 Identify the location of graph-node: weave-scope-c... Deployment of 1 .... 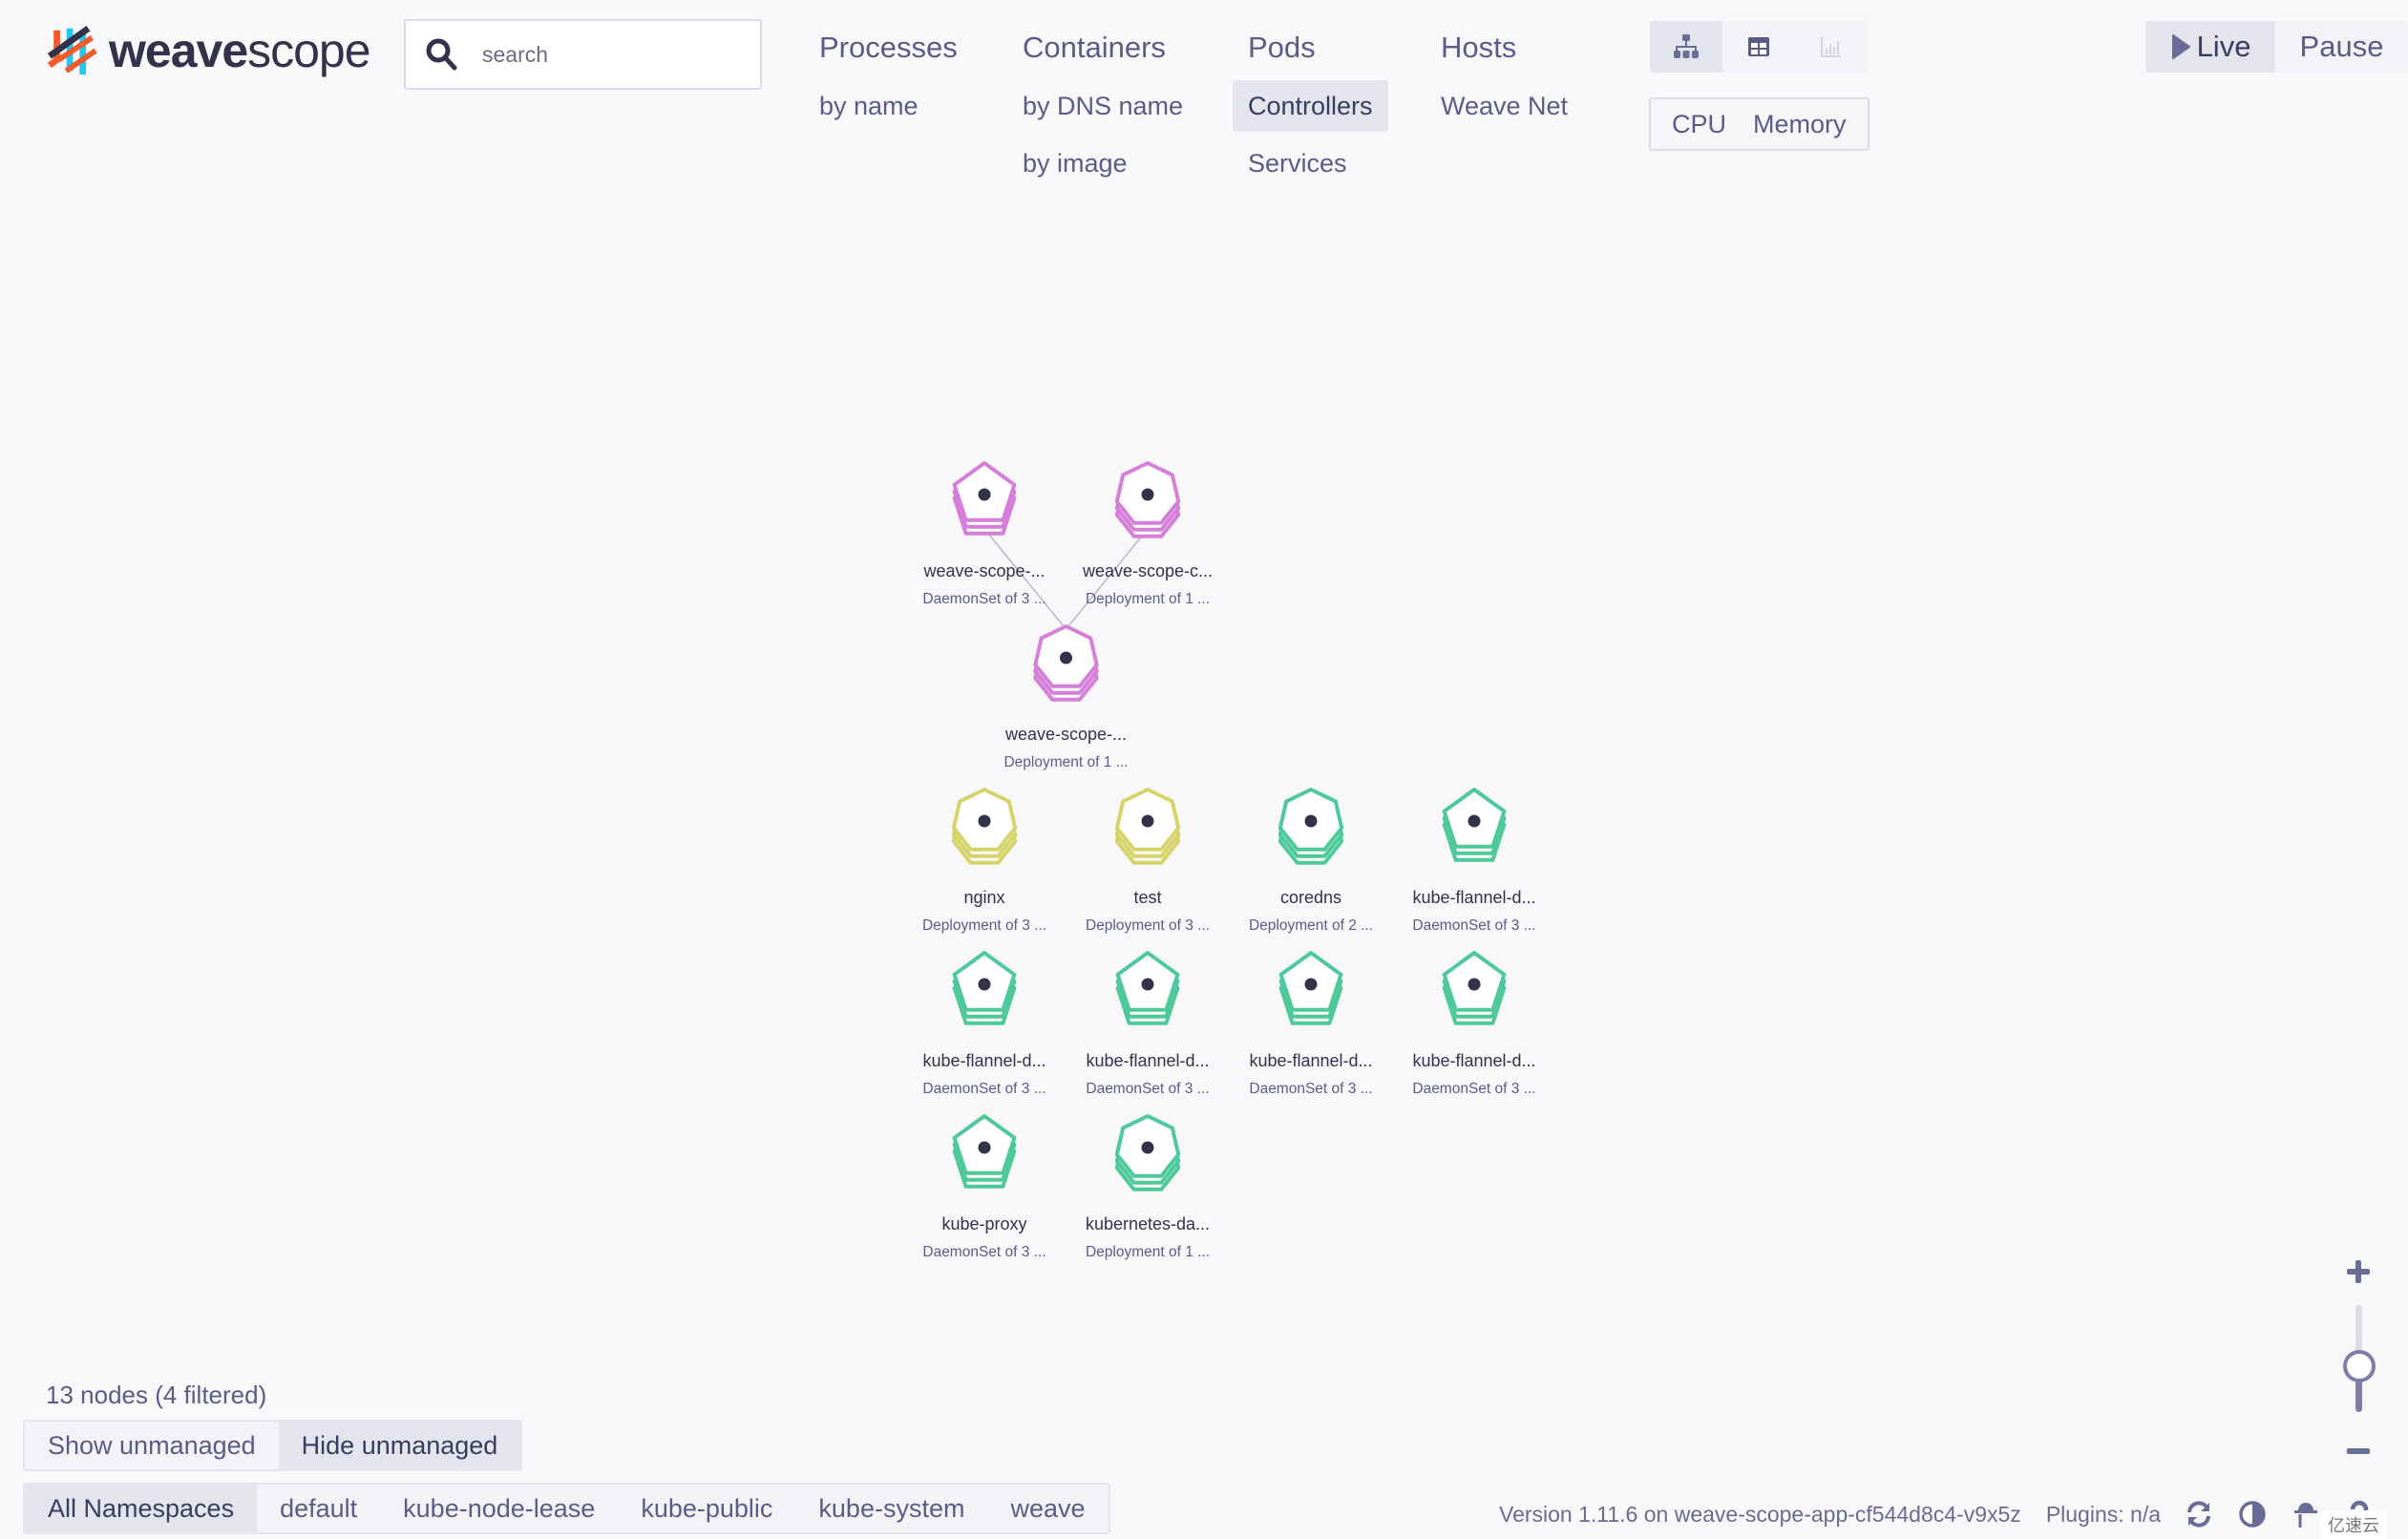
(1147, 534).